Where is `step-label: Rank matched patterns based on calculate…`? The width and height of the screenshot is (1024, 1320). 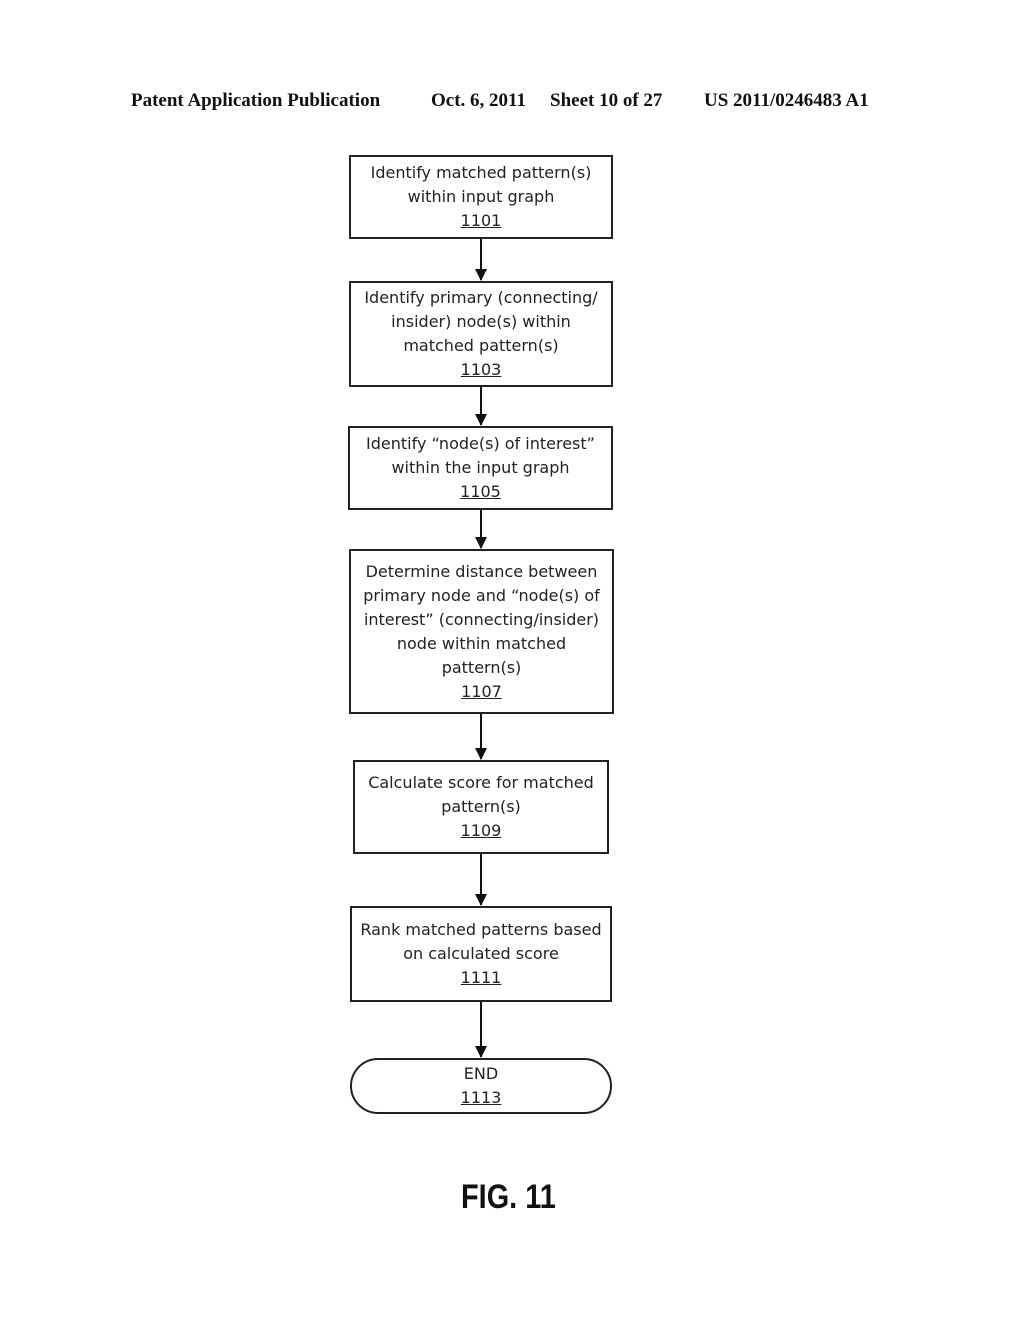
step-label: Rank matched patterns based on calculate… is located at coordinates (481, 941).